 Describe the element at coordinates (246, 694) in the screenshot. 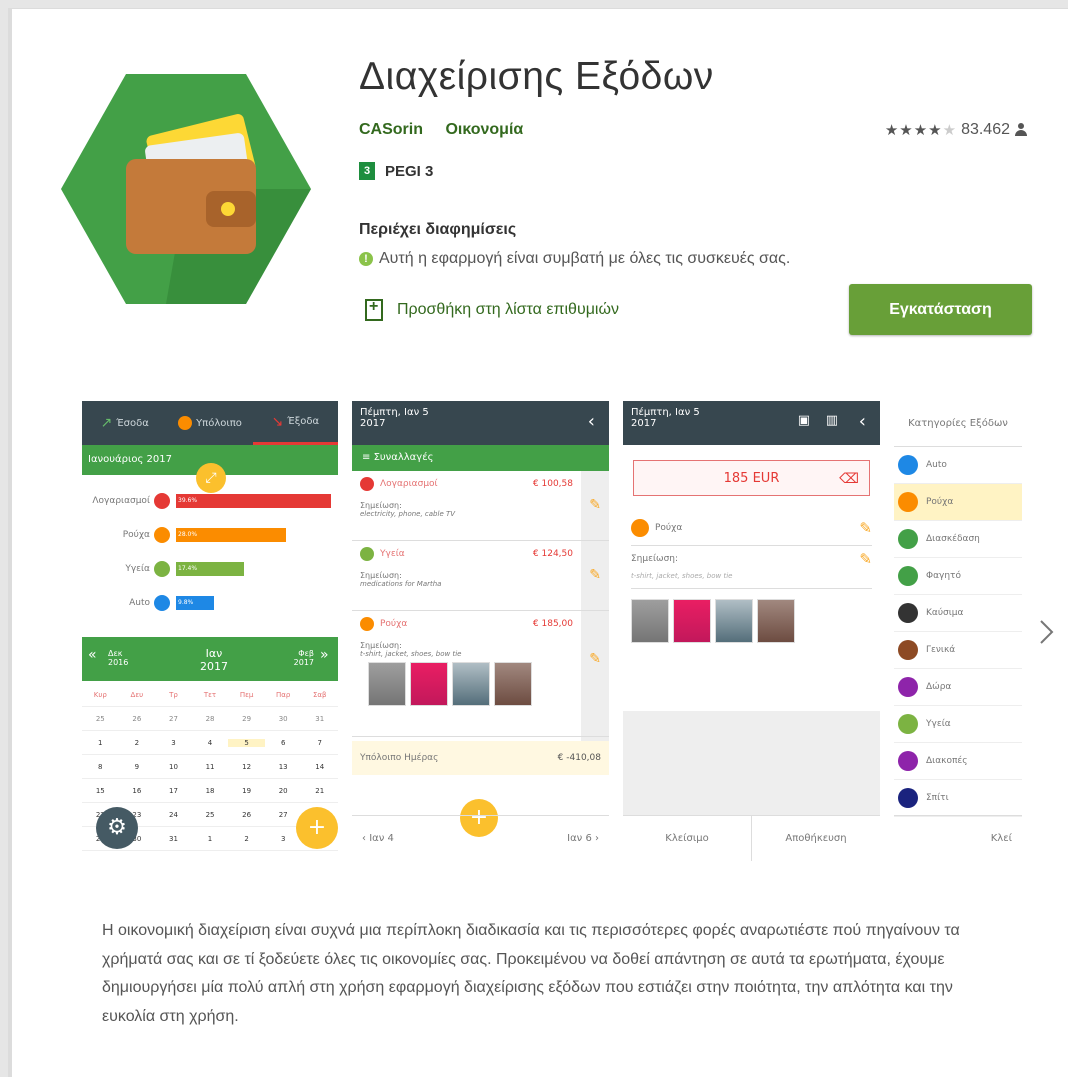

I see `weekday: Πεμ` at that location.